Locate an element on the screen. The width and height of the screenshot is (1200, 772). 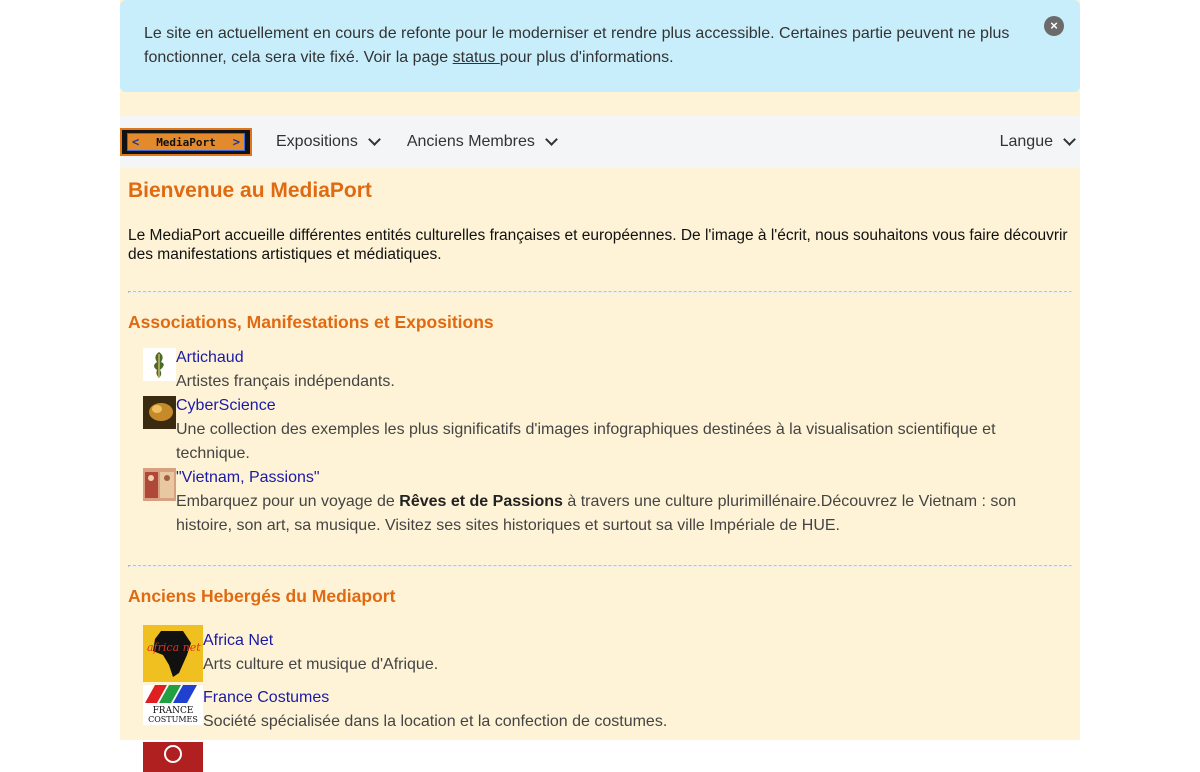
france-costumes-logo-text-2: COSTUMES is located at coordinates (173, 719).